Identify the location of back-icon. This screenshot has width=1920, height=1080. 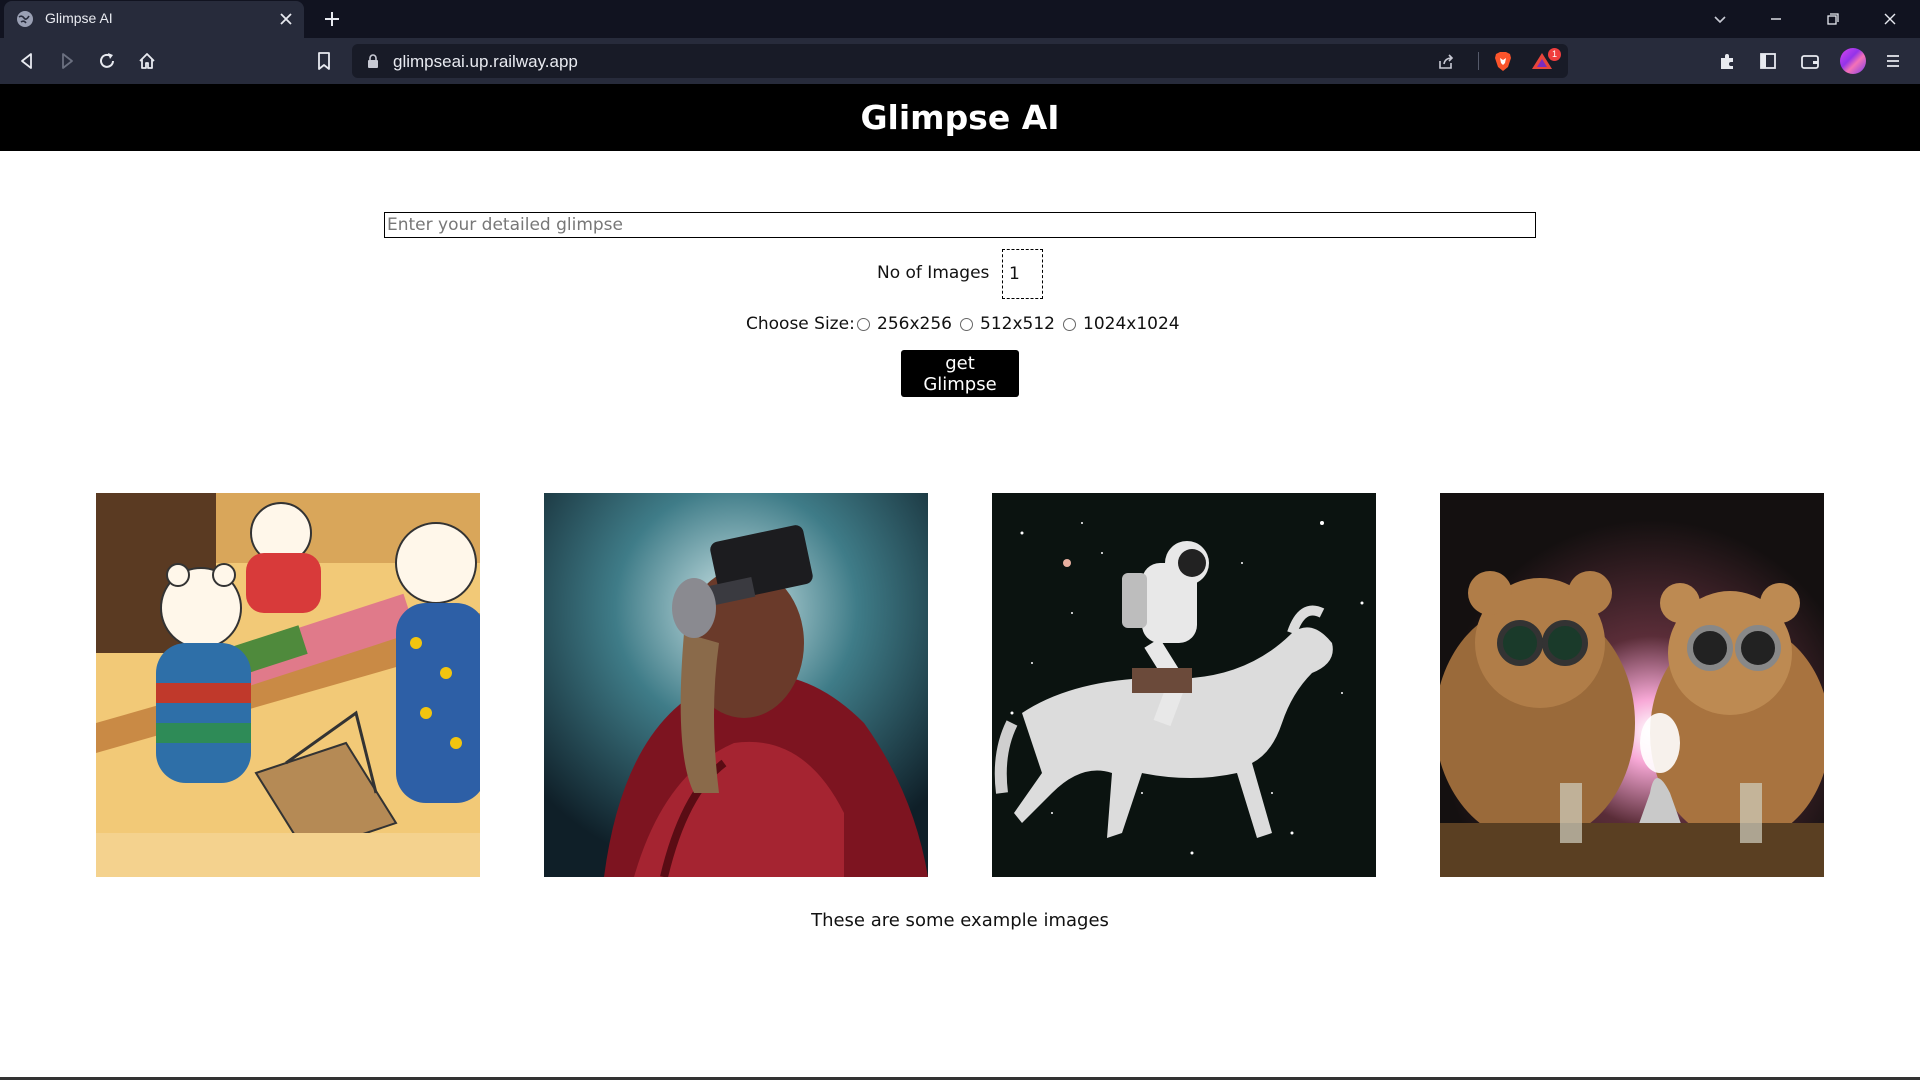
(27, 61).